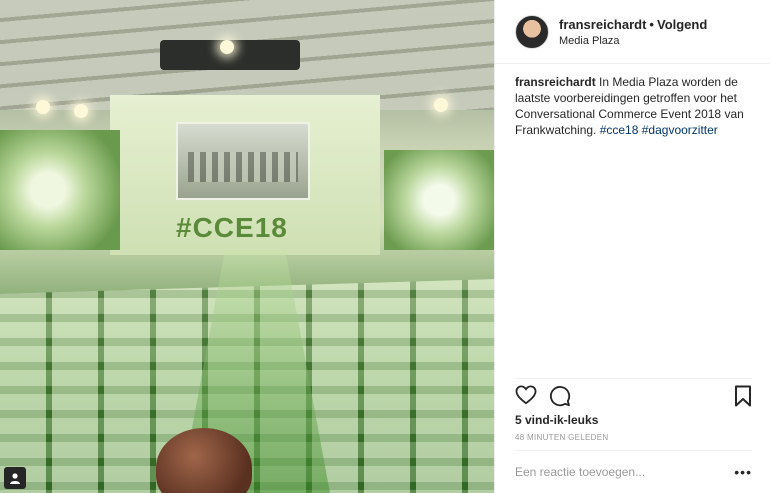  I want to click on bookmark-icon, so click(743, 399).